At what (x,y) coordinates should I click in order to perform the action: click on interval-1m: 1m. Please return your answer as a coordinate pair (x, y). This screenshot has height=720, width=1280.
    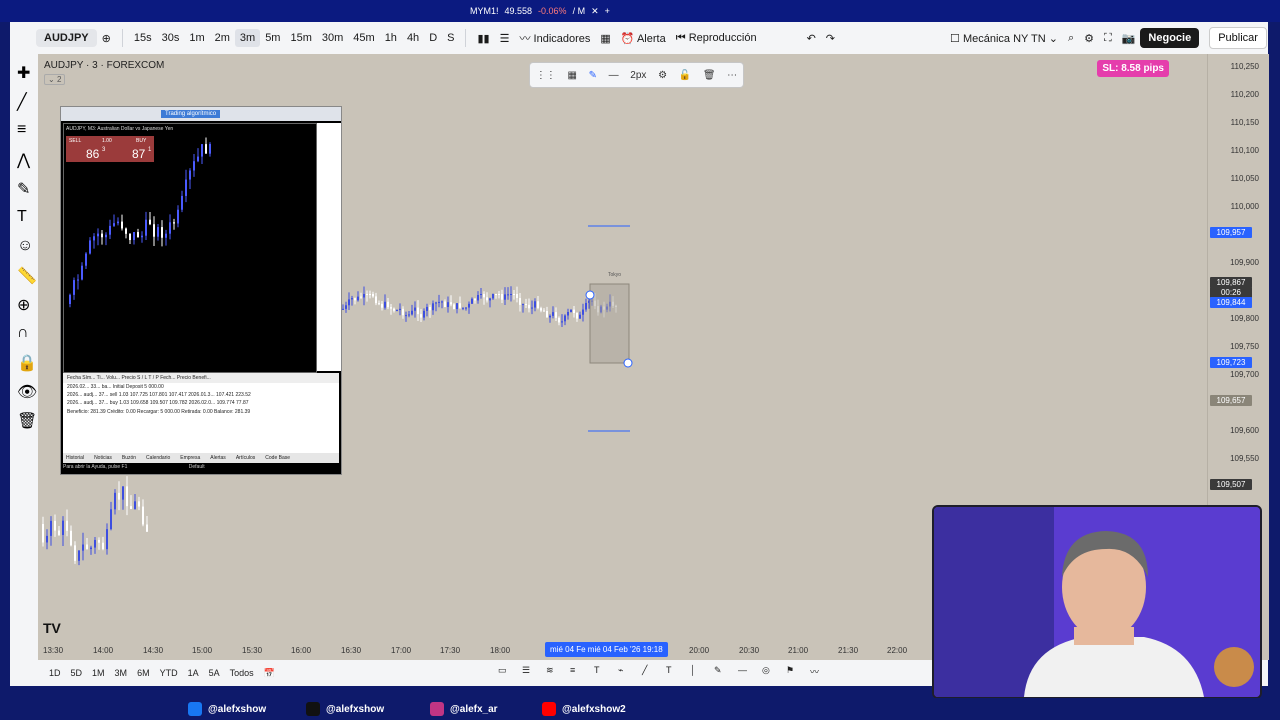
    Looking at the image, I should click on (196, 38).